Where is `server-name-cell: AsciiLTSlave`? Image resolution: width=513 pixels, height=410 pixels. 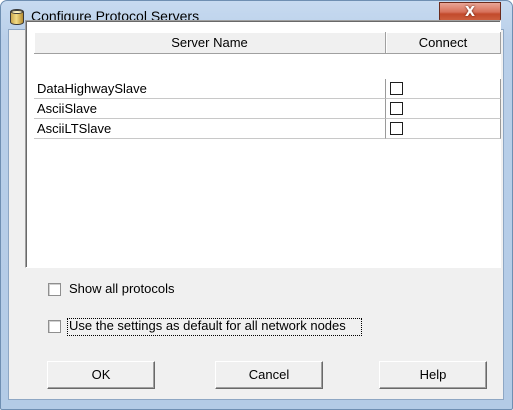
server-name-cell: AsciiLTSlave is located at coordinates (210, 129).